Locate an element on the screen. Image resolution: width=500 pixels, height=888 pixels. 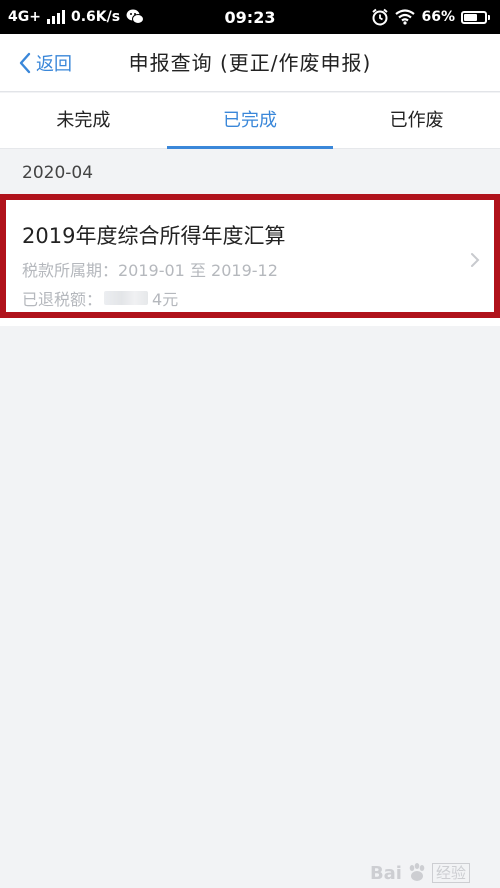
signal-bars-icon is located at coordinates (55, 17).